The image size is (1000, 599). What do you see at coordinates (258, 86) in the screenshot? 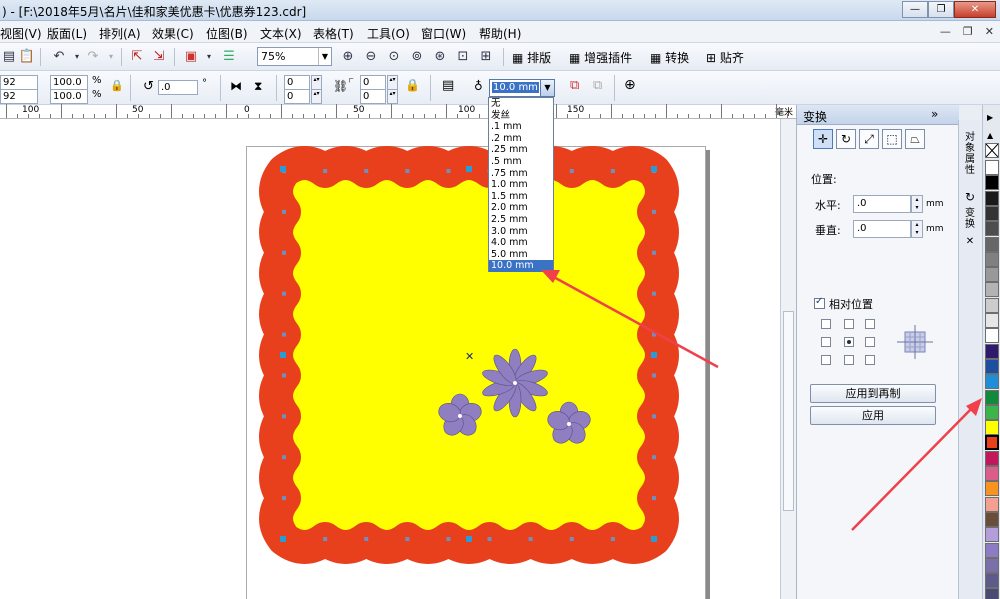
I see `mirror-vertical-icon: ⧗` at bounding box center [258, 86].